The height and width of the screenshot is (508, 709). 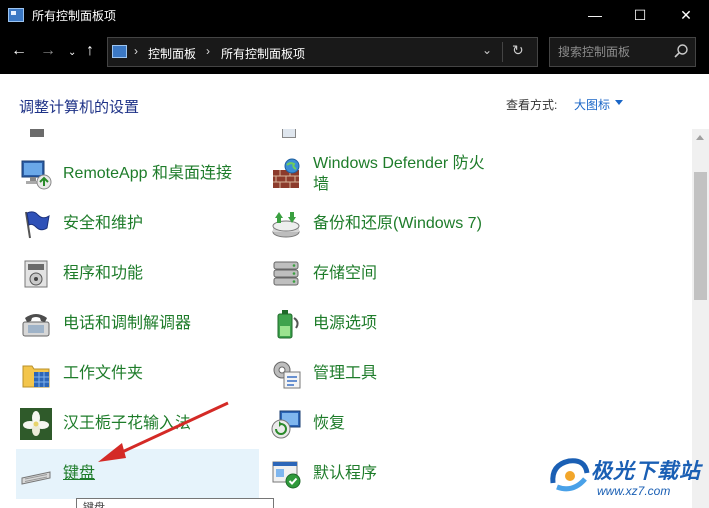 I want to click on up-button: ↑, so click(x=90, y=51).